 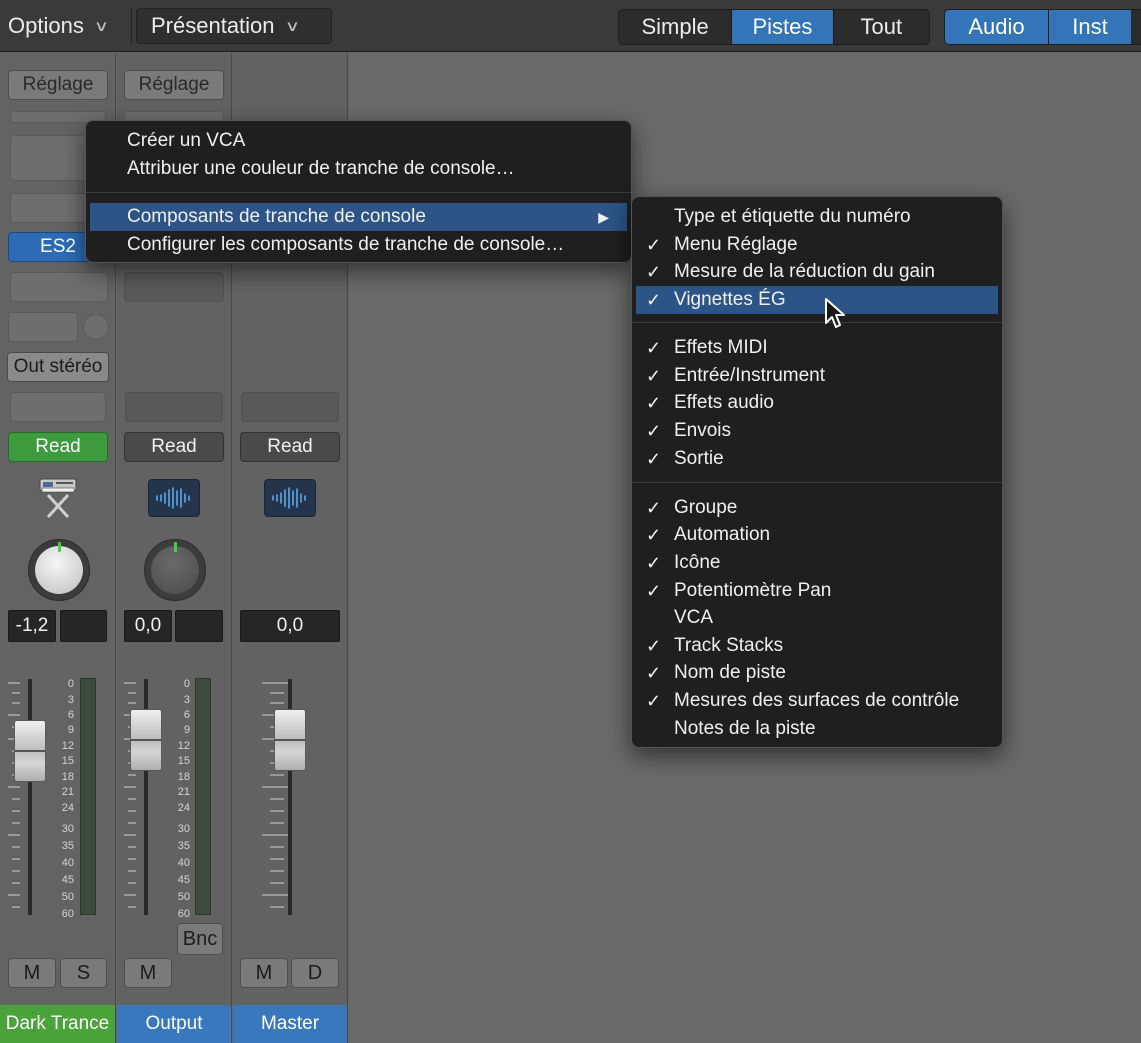 I want to click on submenu-item: ✓ Menu Réglage, so click(x=817, y=245).